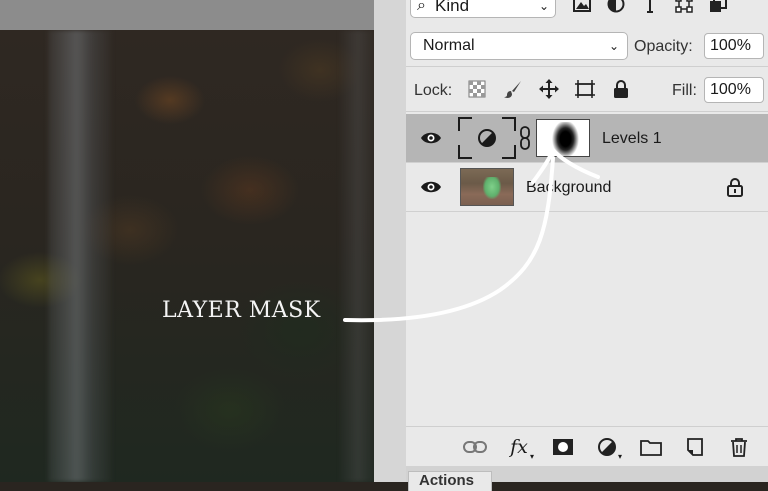  What do you see at coordinates (651, 447) in the screenshot?
I see `new-group-folder-icon` at bounding box center [651, 447].